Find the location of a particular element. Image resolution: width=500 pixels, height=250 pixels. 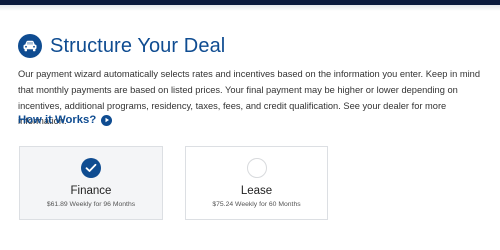

section-header: Structure Your Deal is located at coordinates (121, 46).